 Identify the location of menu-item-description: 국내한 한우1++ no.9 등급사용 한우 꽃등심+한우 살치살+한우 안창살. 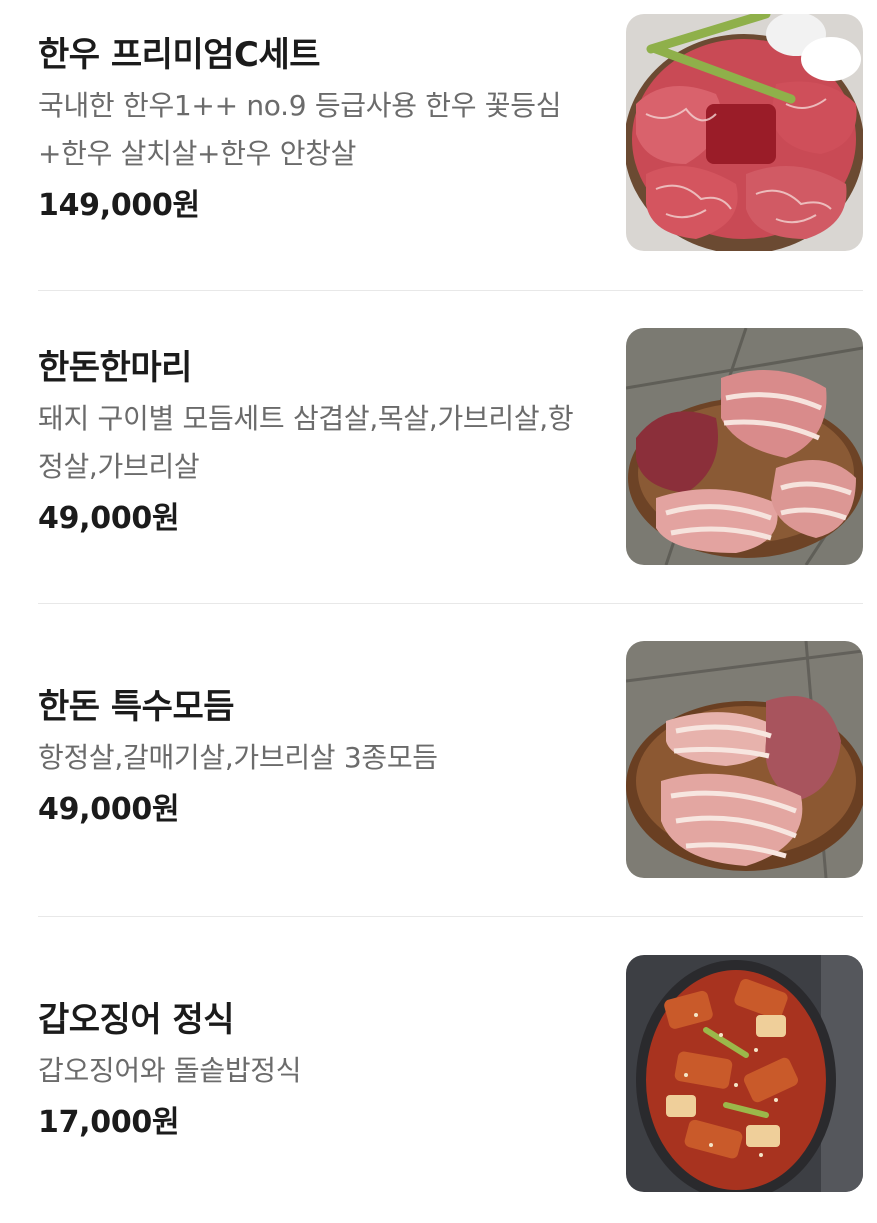
(300, 129).